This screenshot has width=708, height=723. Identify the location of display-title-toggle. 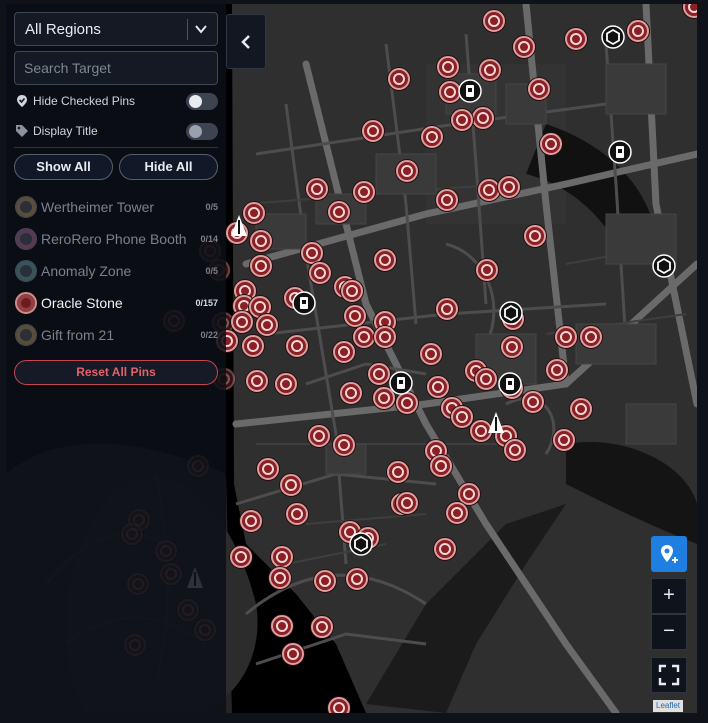
(202, 131).